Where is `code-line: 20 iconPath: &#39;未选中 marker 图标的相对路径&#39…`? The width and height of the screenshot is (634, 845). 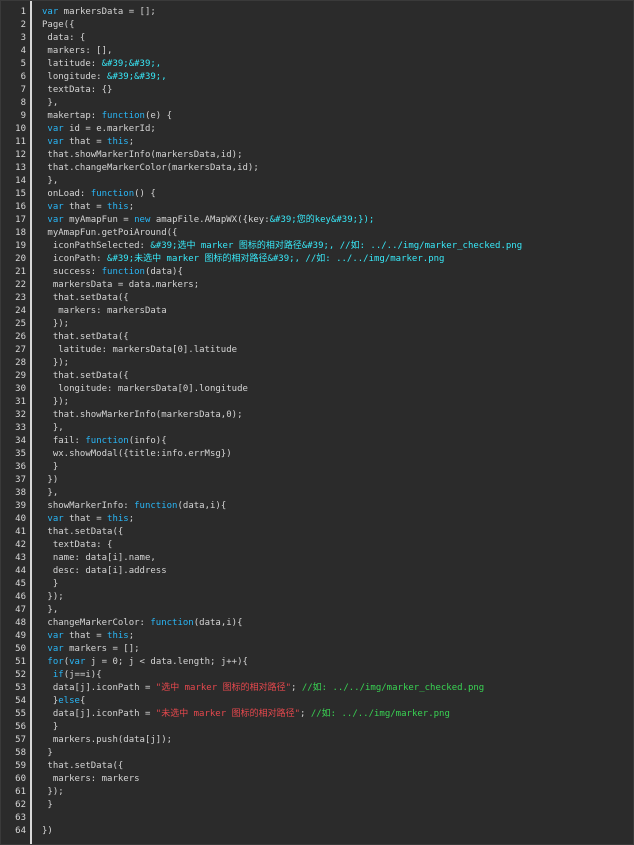 code-line: 20 iconPath: &#39;未选中 marker 图标的相对路径&#39… is located at coordinates (317, 259).